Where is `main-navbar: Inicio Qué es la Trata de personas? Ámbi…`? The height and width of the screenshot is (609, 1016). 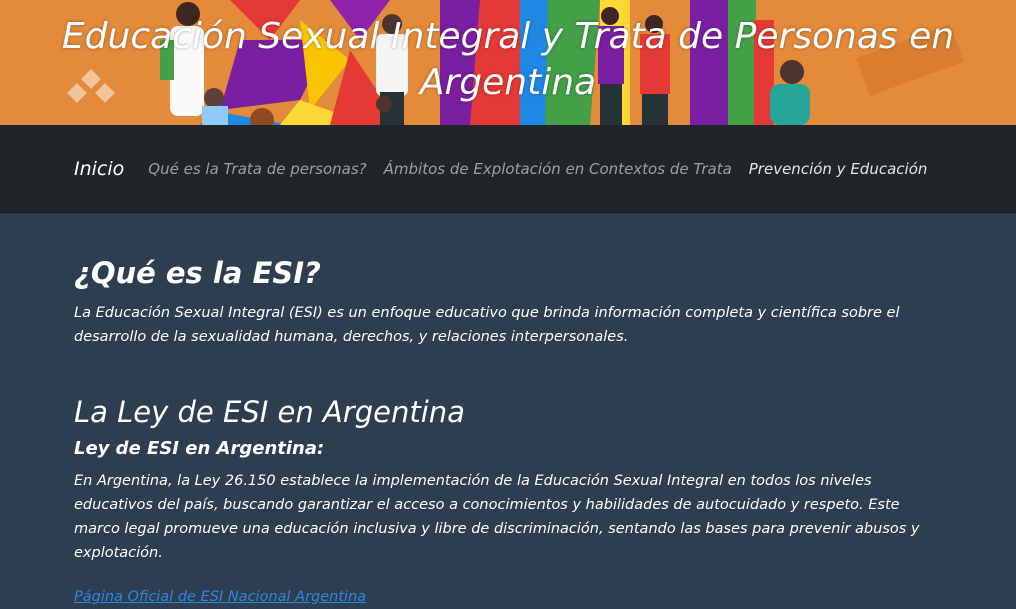
main-navbar: Inicio Qué es la Trata de personas? Ámbi… is located at coordinates (508, 169).